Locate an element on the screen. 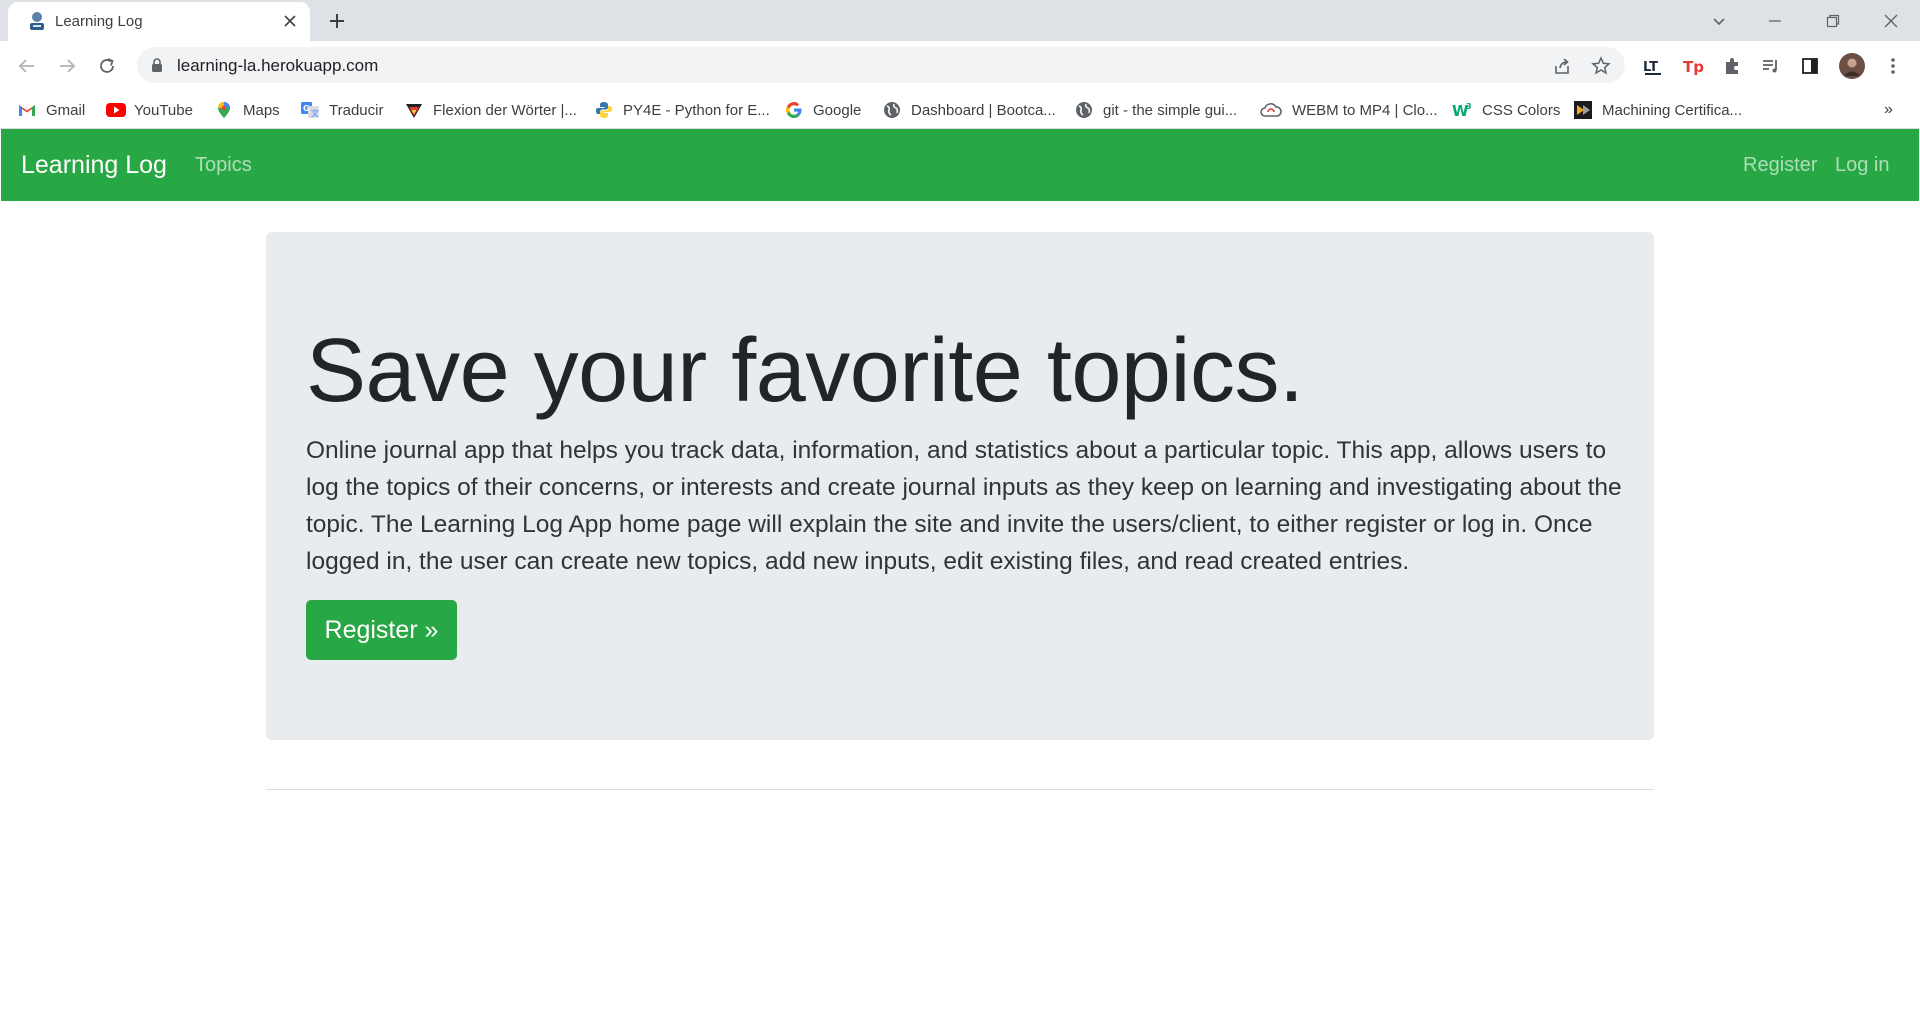 This screenshot has height=1020, width=1920. media-queue-icon is located at coordinates (1771, 66).